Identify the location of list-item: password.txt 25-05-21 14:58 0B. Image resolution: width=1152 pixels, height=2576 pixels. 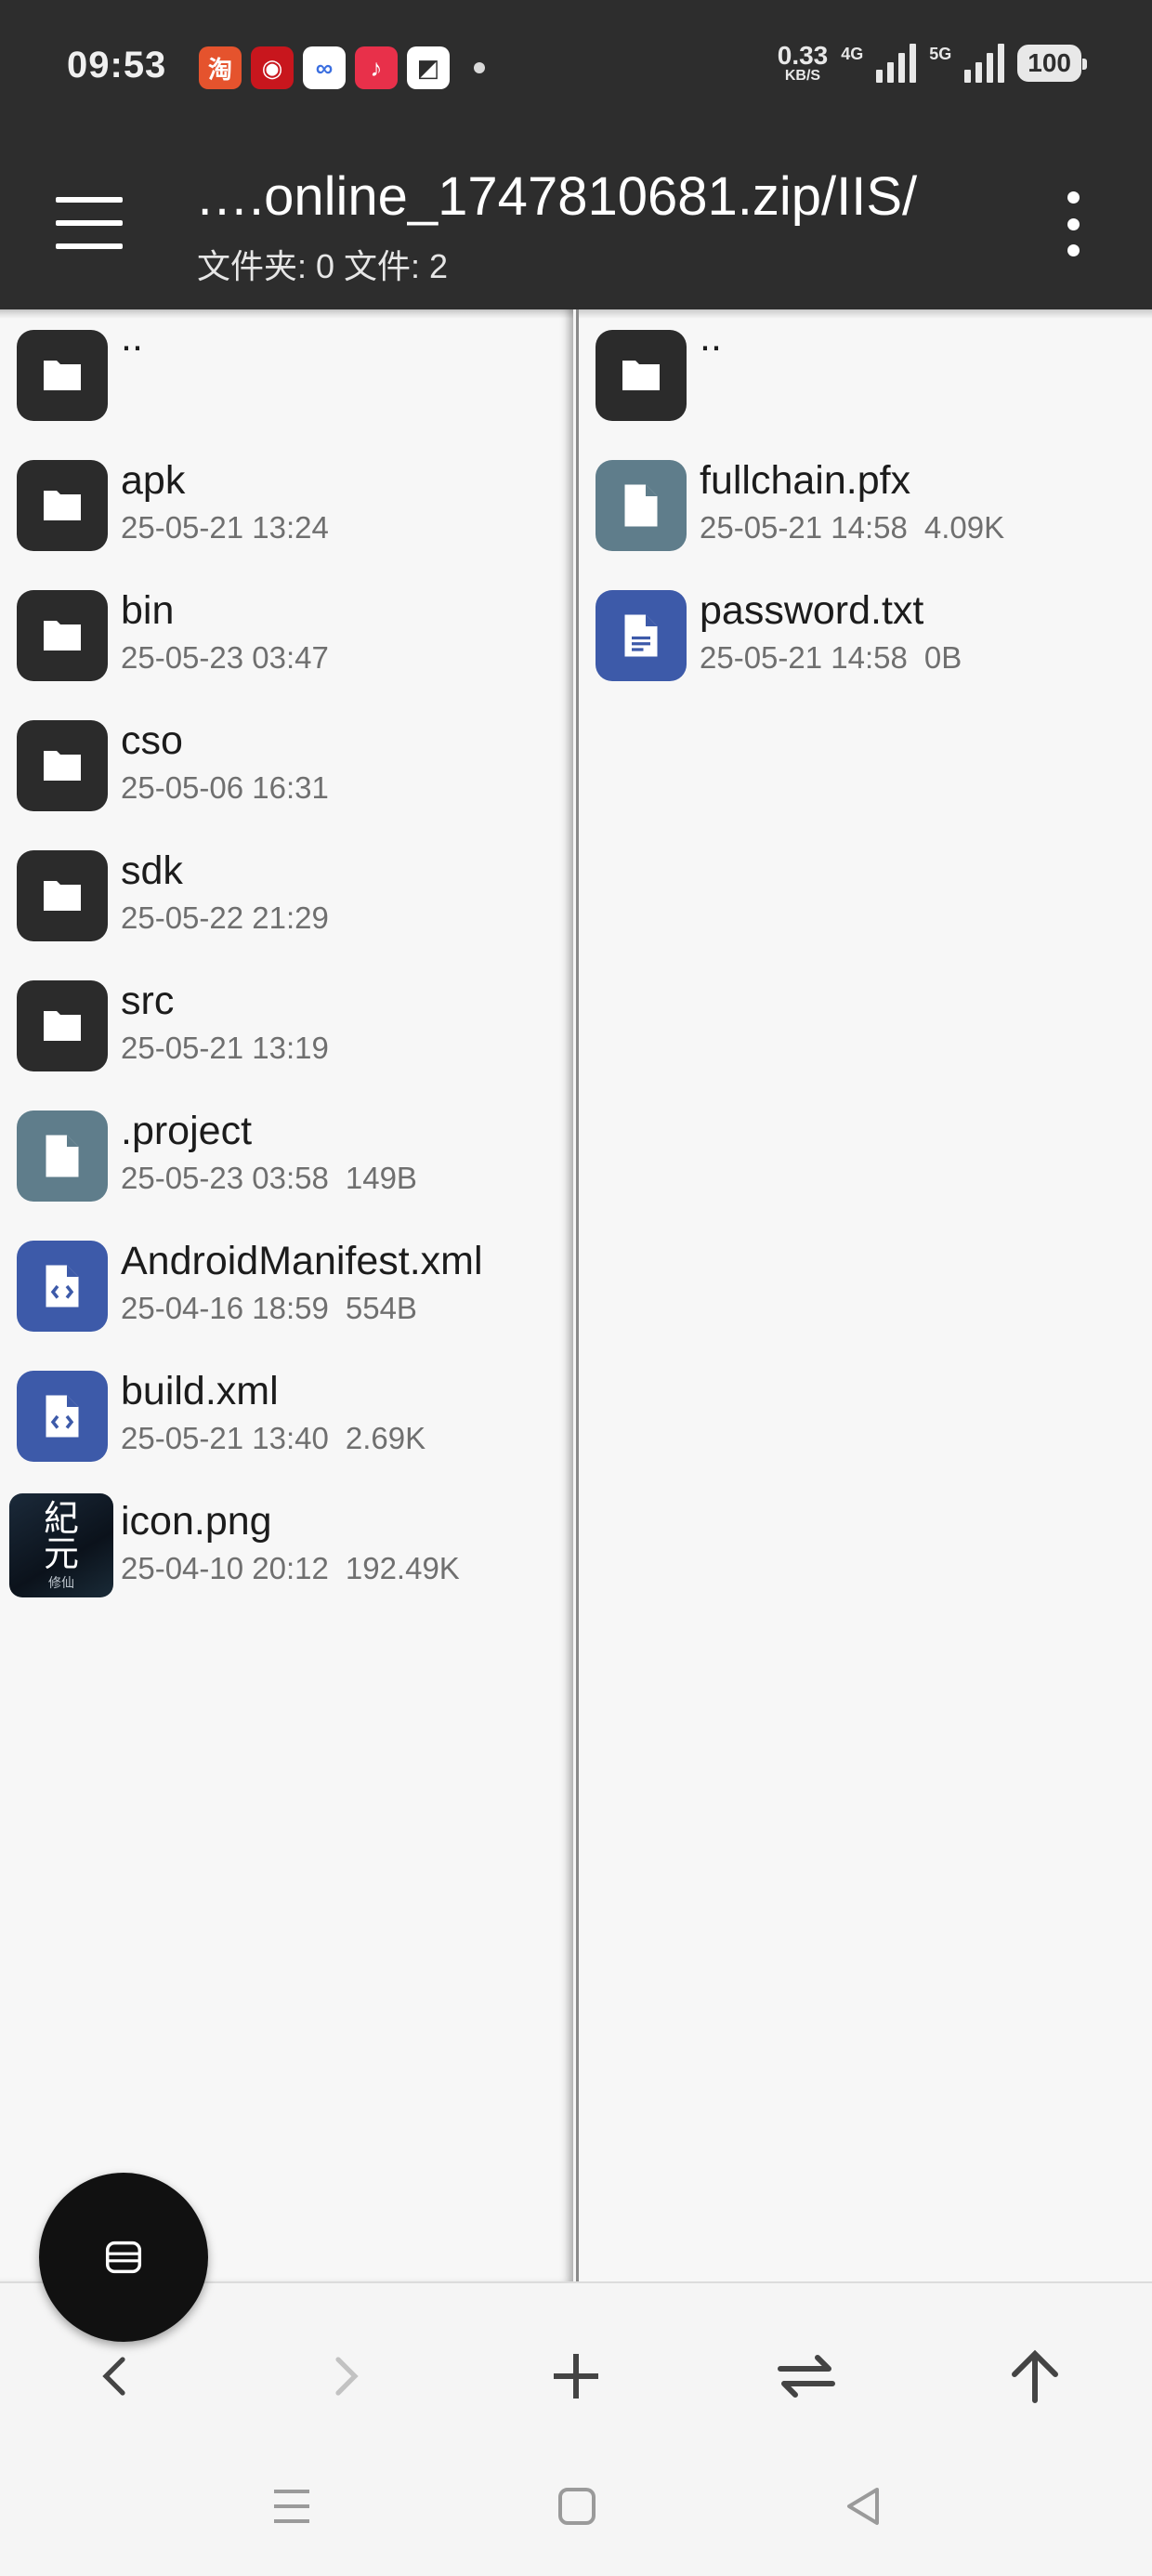
(865, 635).